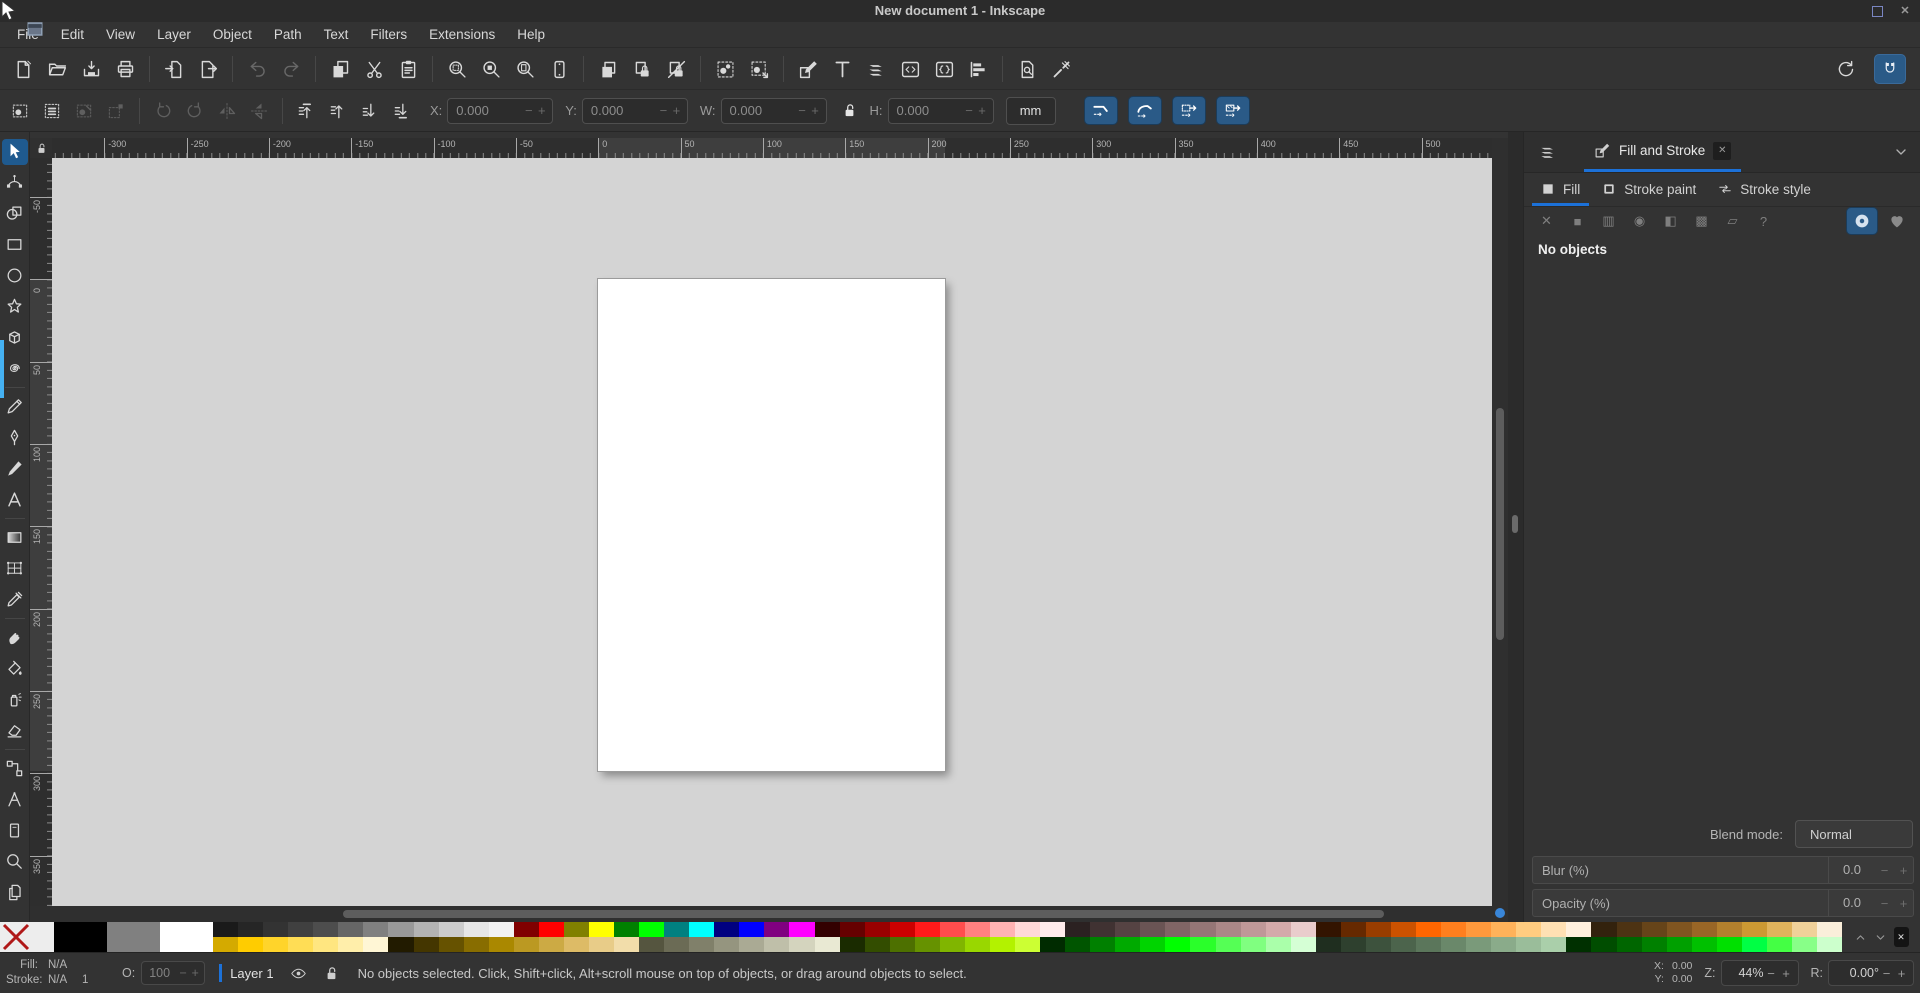 Image resolution: width=1920 pixels, height=993 pixels. What do you see at coordinates (174, 69) in the screenshot?
I see `import-button` at bounding box center [174, 69].